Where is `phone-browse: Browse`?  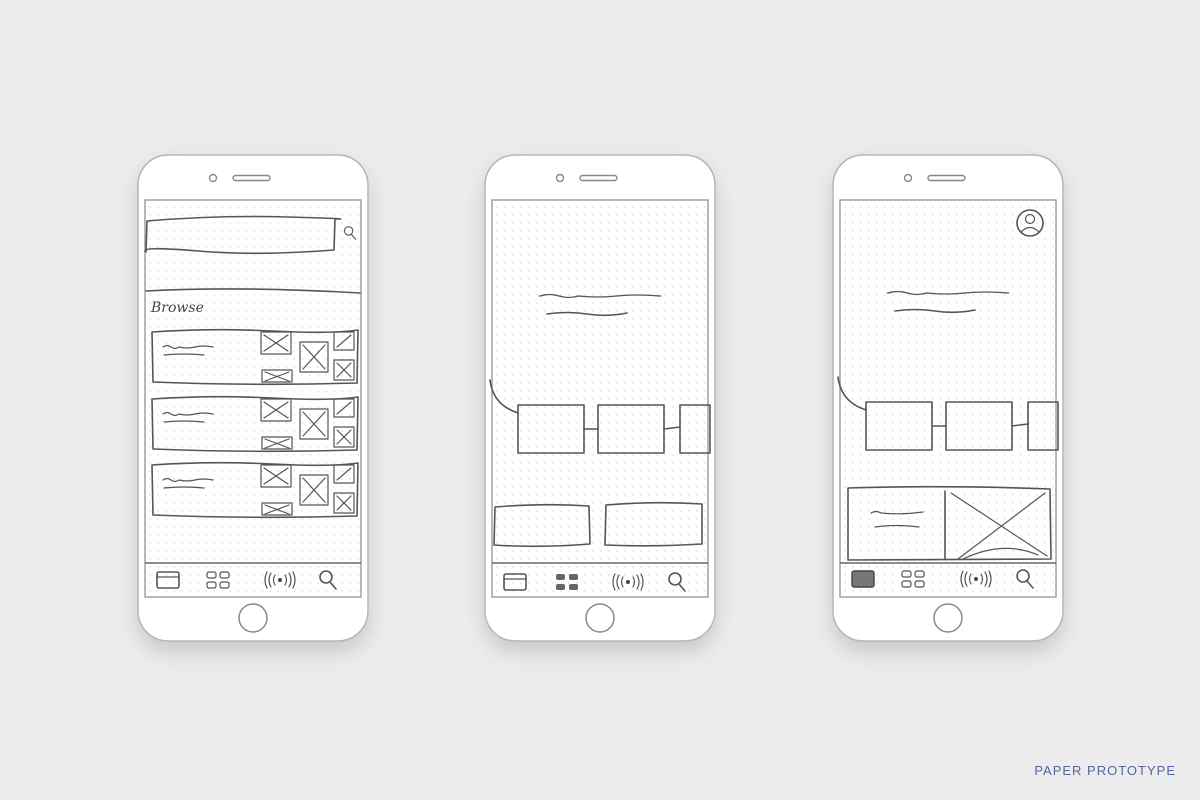 phone-browse: Browse is located at coordinates (253, 398).